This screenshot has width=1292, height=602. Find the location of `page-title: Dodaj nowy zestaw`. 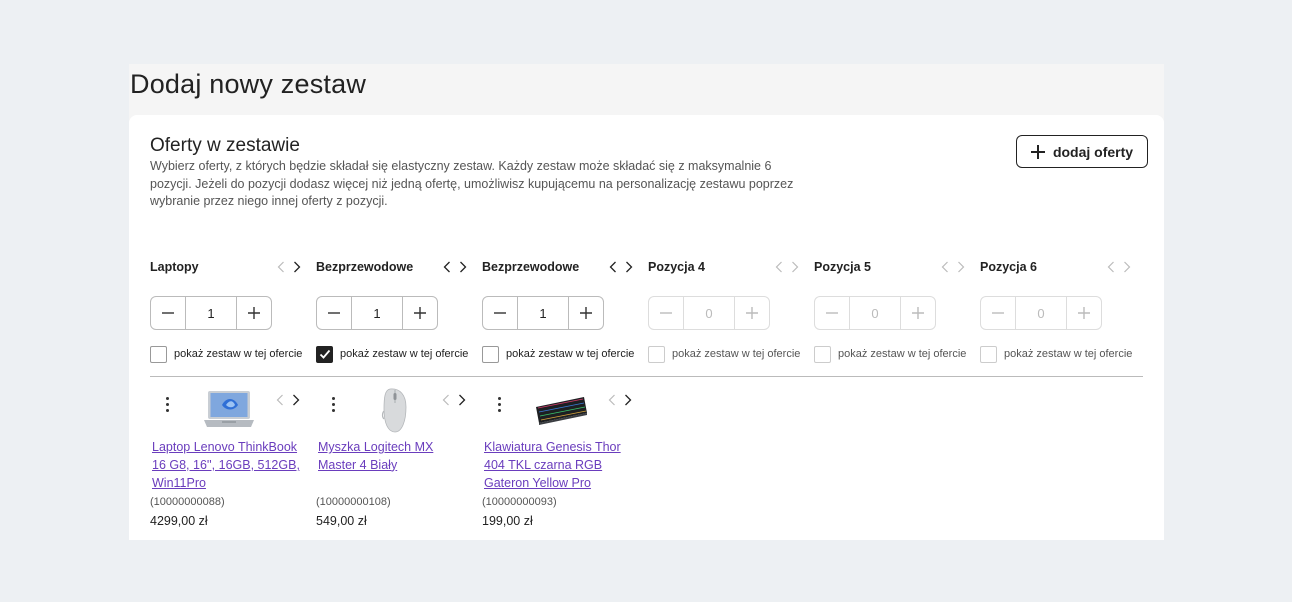

page-title: Dodaj nowy zestaw is located at coordinates (248, 84).